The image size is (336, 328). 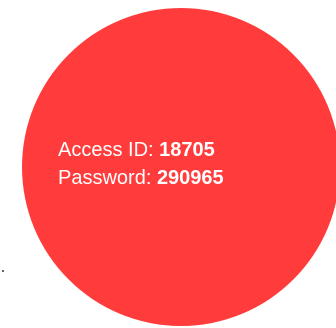 I want to click on access-id-row: Access ID: 18705, so click(x=141, y=150).